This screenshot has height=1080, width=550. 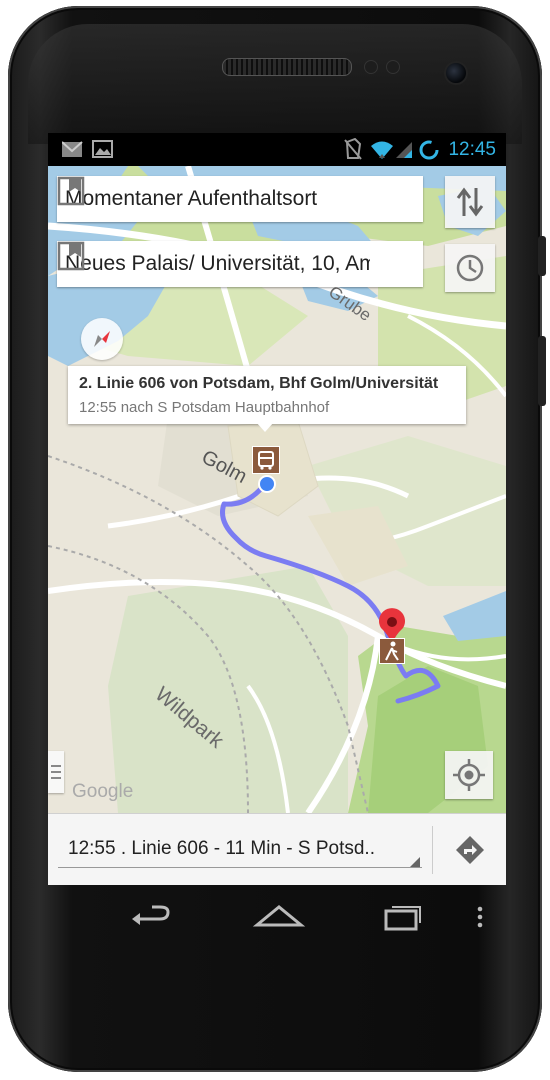 What do you see at coordinates (72, 149) in the screenshot?
I see `notification-gmail-icon` at bounding box center [72, 149].